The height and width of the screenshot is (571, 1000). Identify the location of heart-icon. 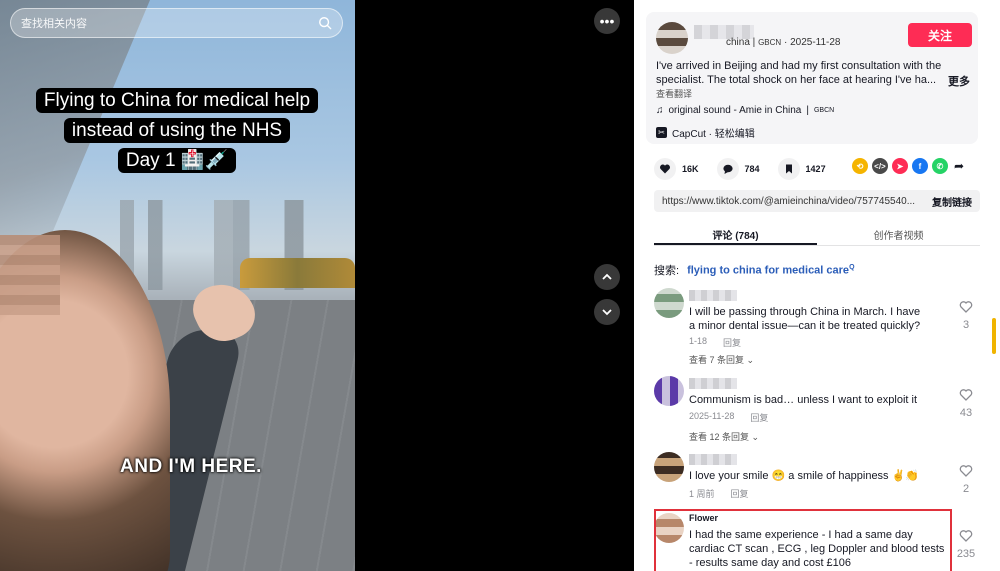
(665, 169).